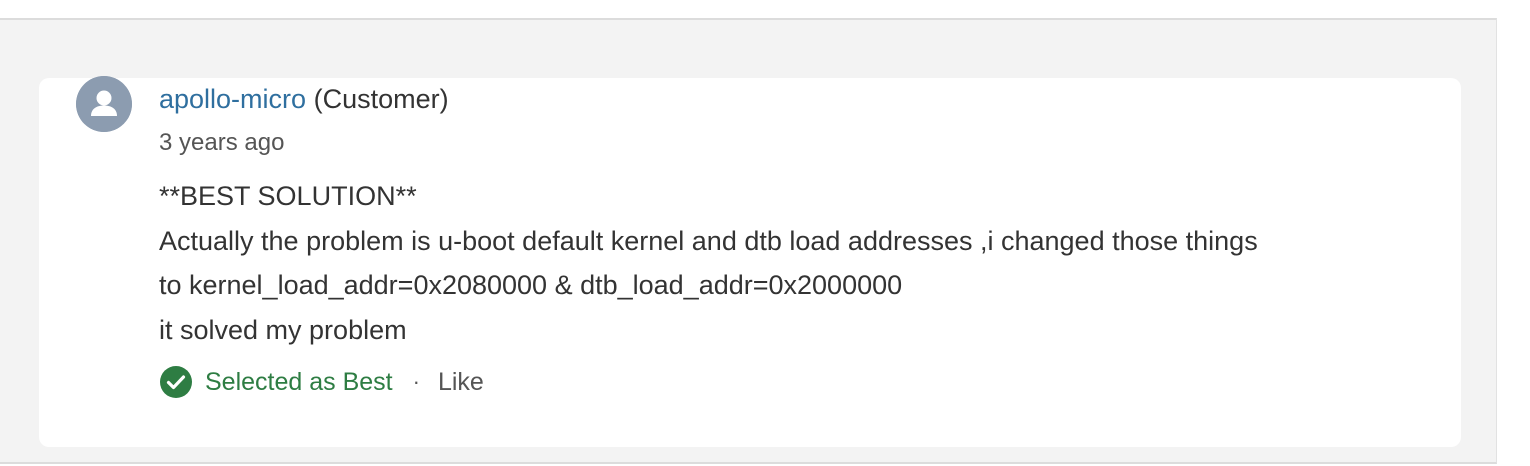 Image resolution: width=1530 pixels, height=466 pixels. What do you see at coordinates (288, 196) in the screenshot?
I see `comment-body-line: **BEST SOLUTION**` at bounding box center [288, 196].